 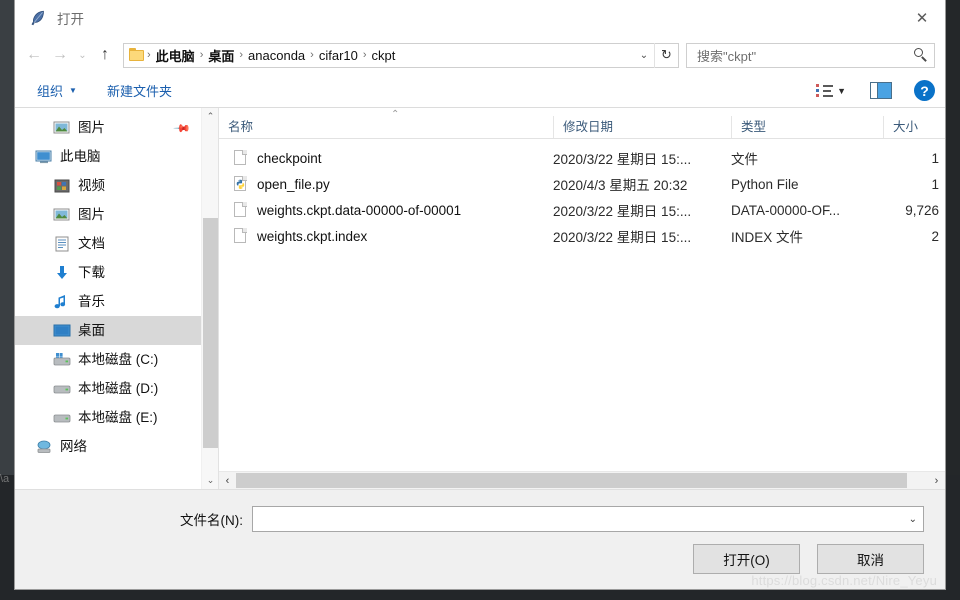 What do you see at coordinates (62, 302) in the screenshot?
I see `music-icon` at bounding box center [62, 302].